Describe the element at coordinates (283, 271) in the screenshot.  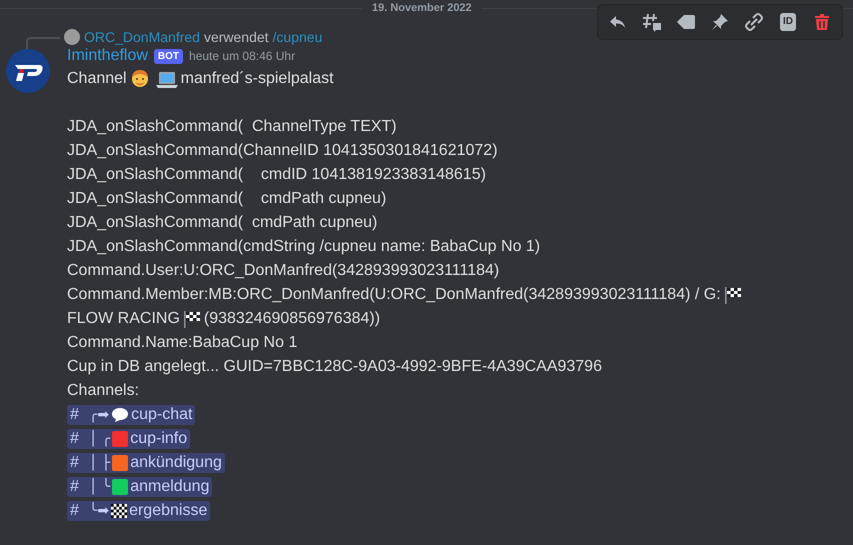
I see `message-text: Command.User:U:ORC_DonManfred(342893993023111184)` at that location.